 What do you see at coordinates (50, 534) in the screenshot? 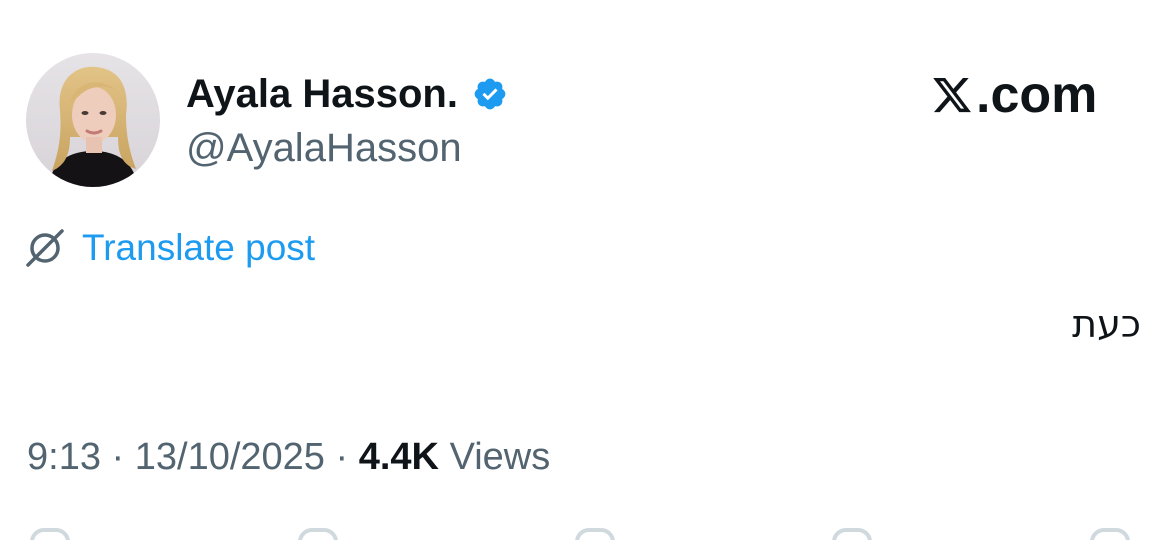
I see `reply-icon` at bounding box center [50, 534].